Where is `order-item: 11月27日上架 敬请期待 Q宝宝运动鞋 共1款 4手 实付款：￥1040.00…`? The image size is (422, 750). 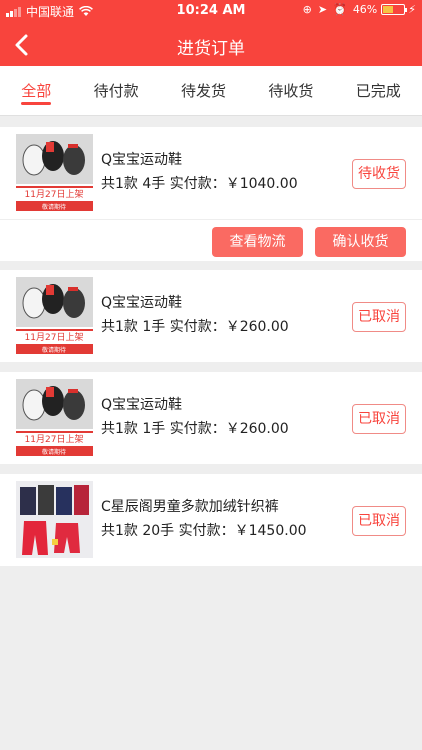 order-item: 11月27日上架 敬请期待 Q宝宝运动鞋 共1款 4手 实付款：￥1040.00… is located at coordinates (211, 173).